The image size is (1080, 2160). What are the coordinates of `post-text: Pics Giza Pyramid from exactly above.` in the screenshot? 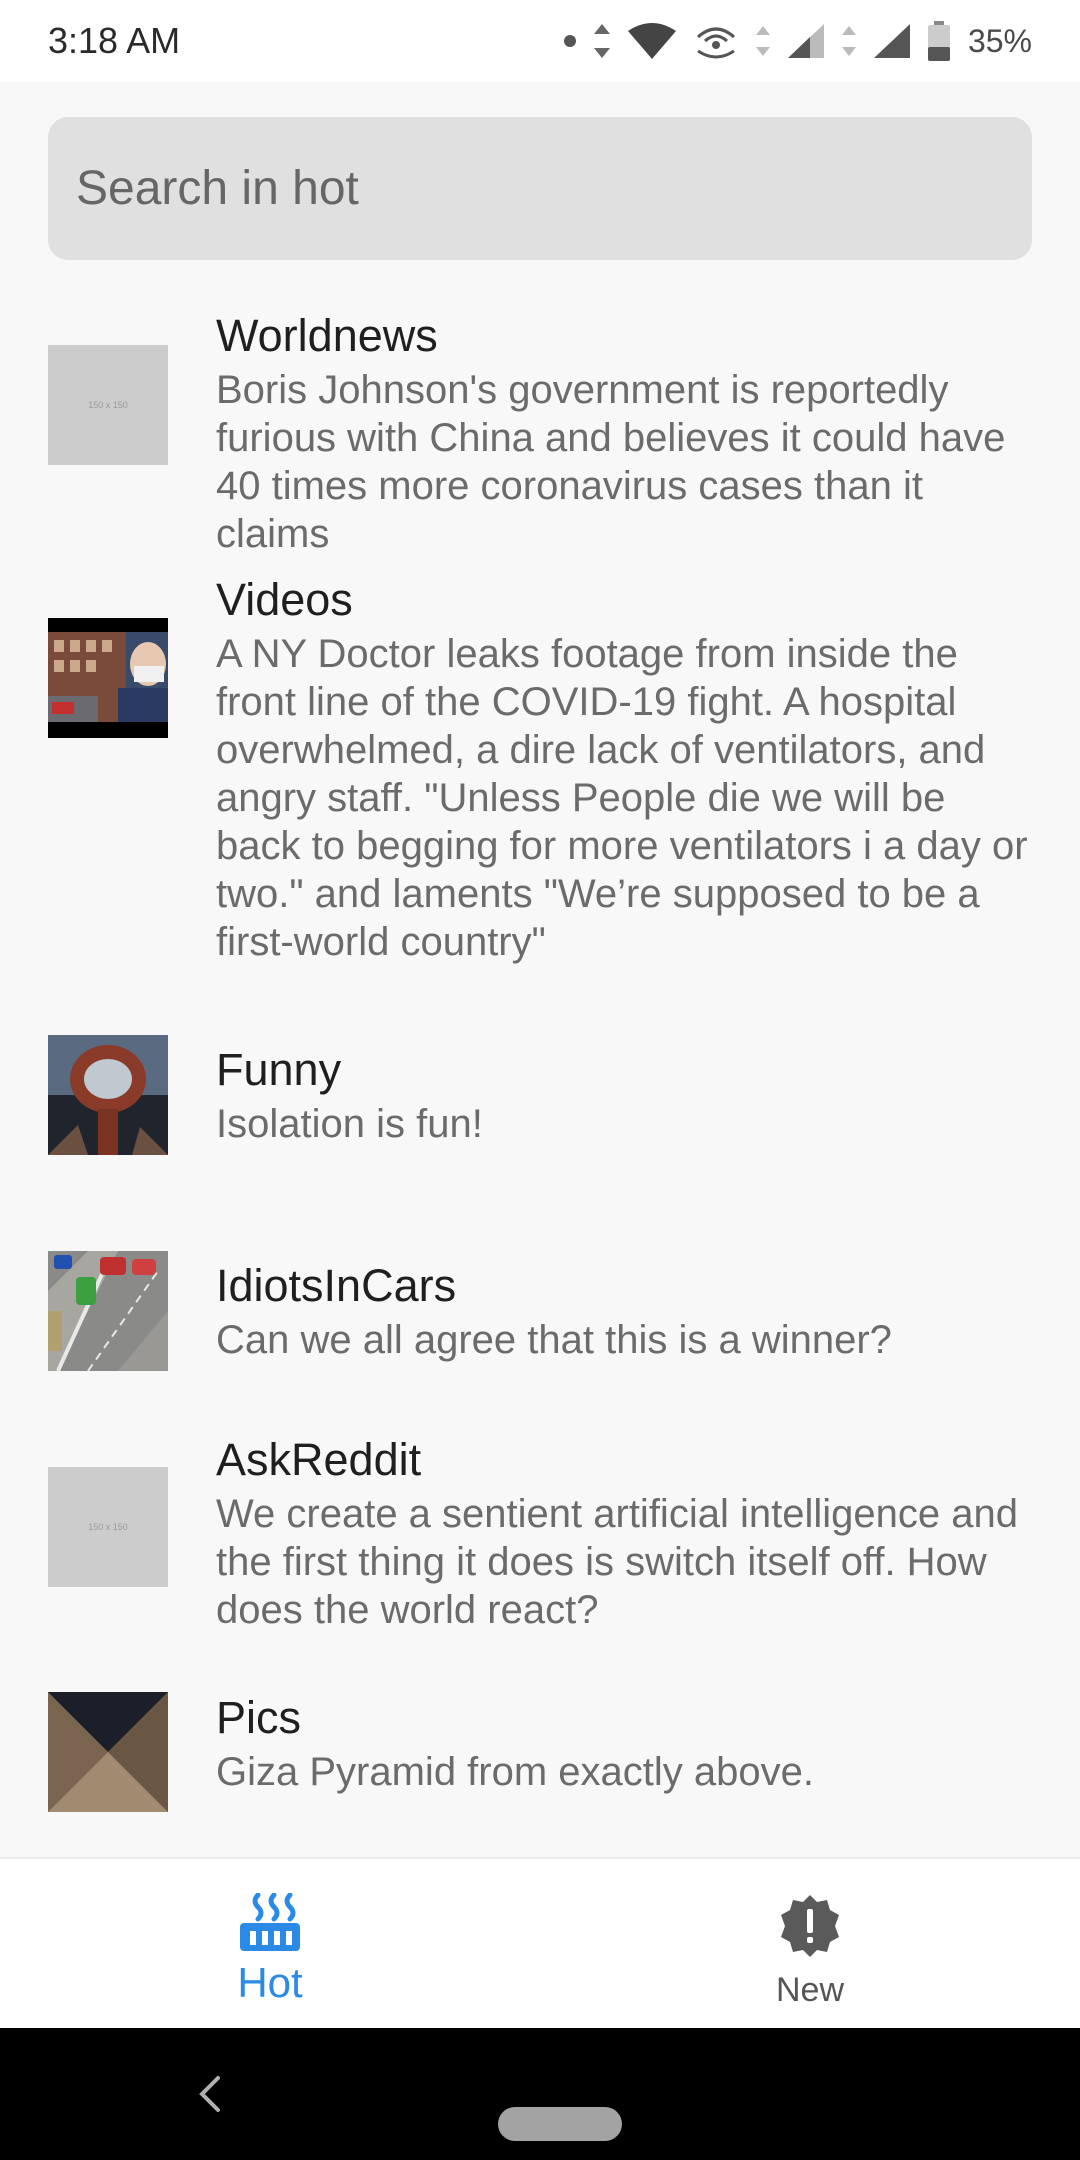 It's located at (626, 1743).